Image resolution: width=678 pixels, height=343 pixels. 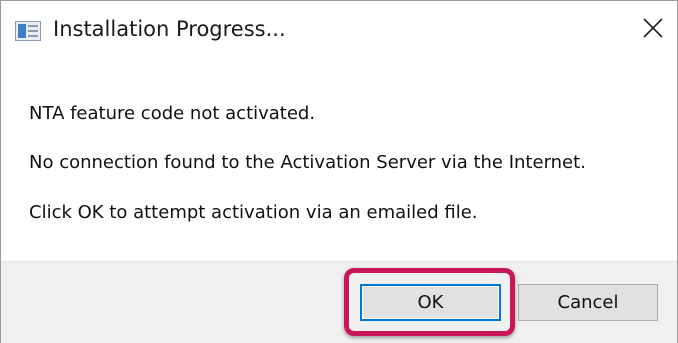 What do you see at coordinates (28, 31) in the screenshot?
I see `app-icon` at bounding box center [28, 31].